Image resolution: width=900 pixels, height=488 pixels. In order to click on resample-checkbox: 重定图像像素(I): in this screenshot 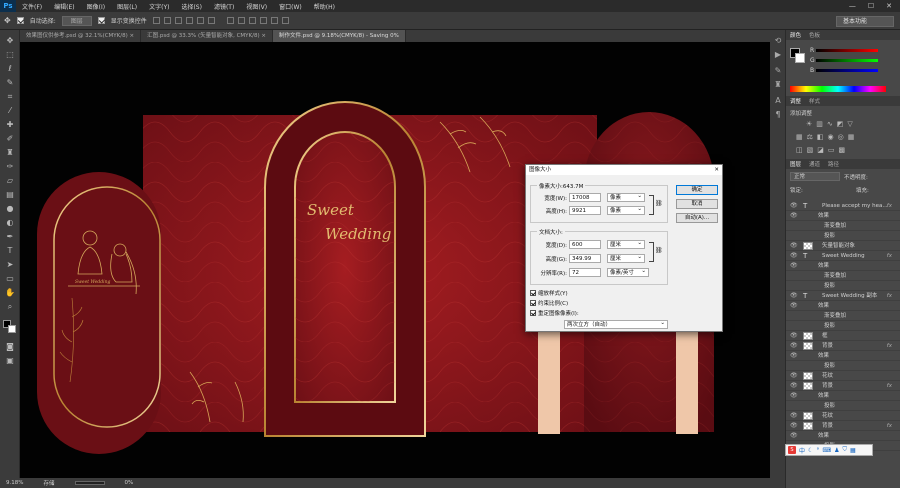, I will do `click(554, 313)`.